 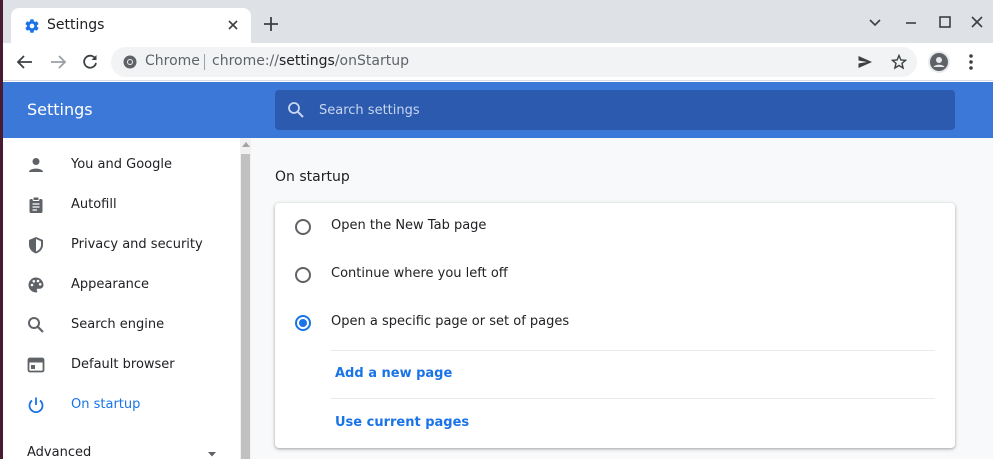 I want to click on sidebar-item-advanced: Advanced, so click(x=121, y=446).